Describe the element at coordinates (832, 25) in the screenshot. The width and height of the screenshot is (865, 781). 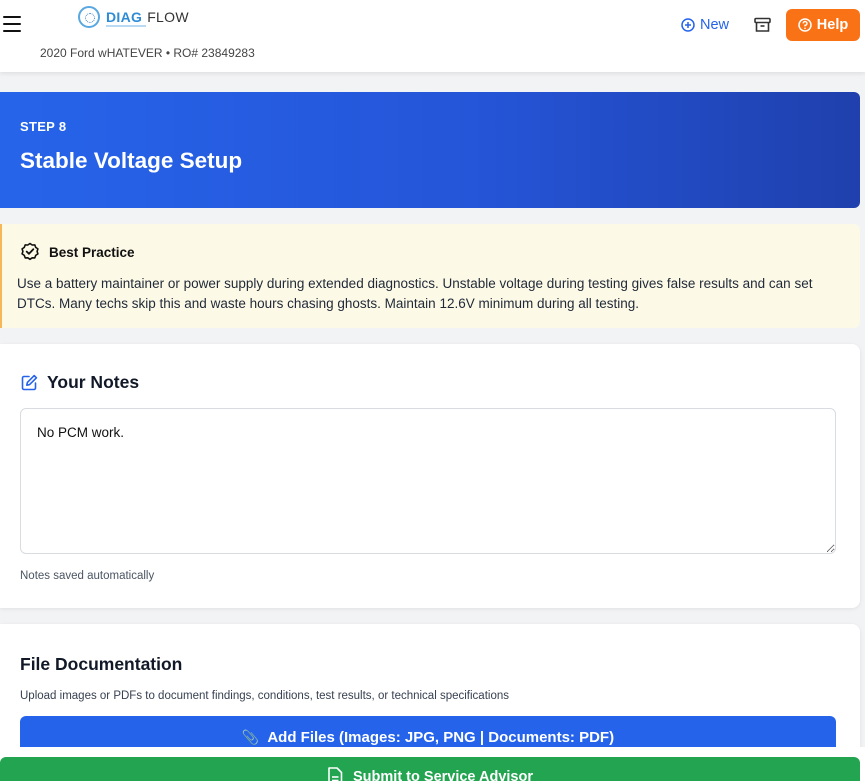
I see `help-button-label: Help` at that location.